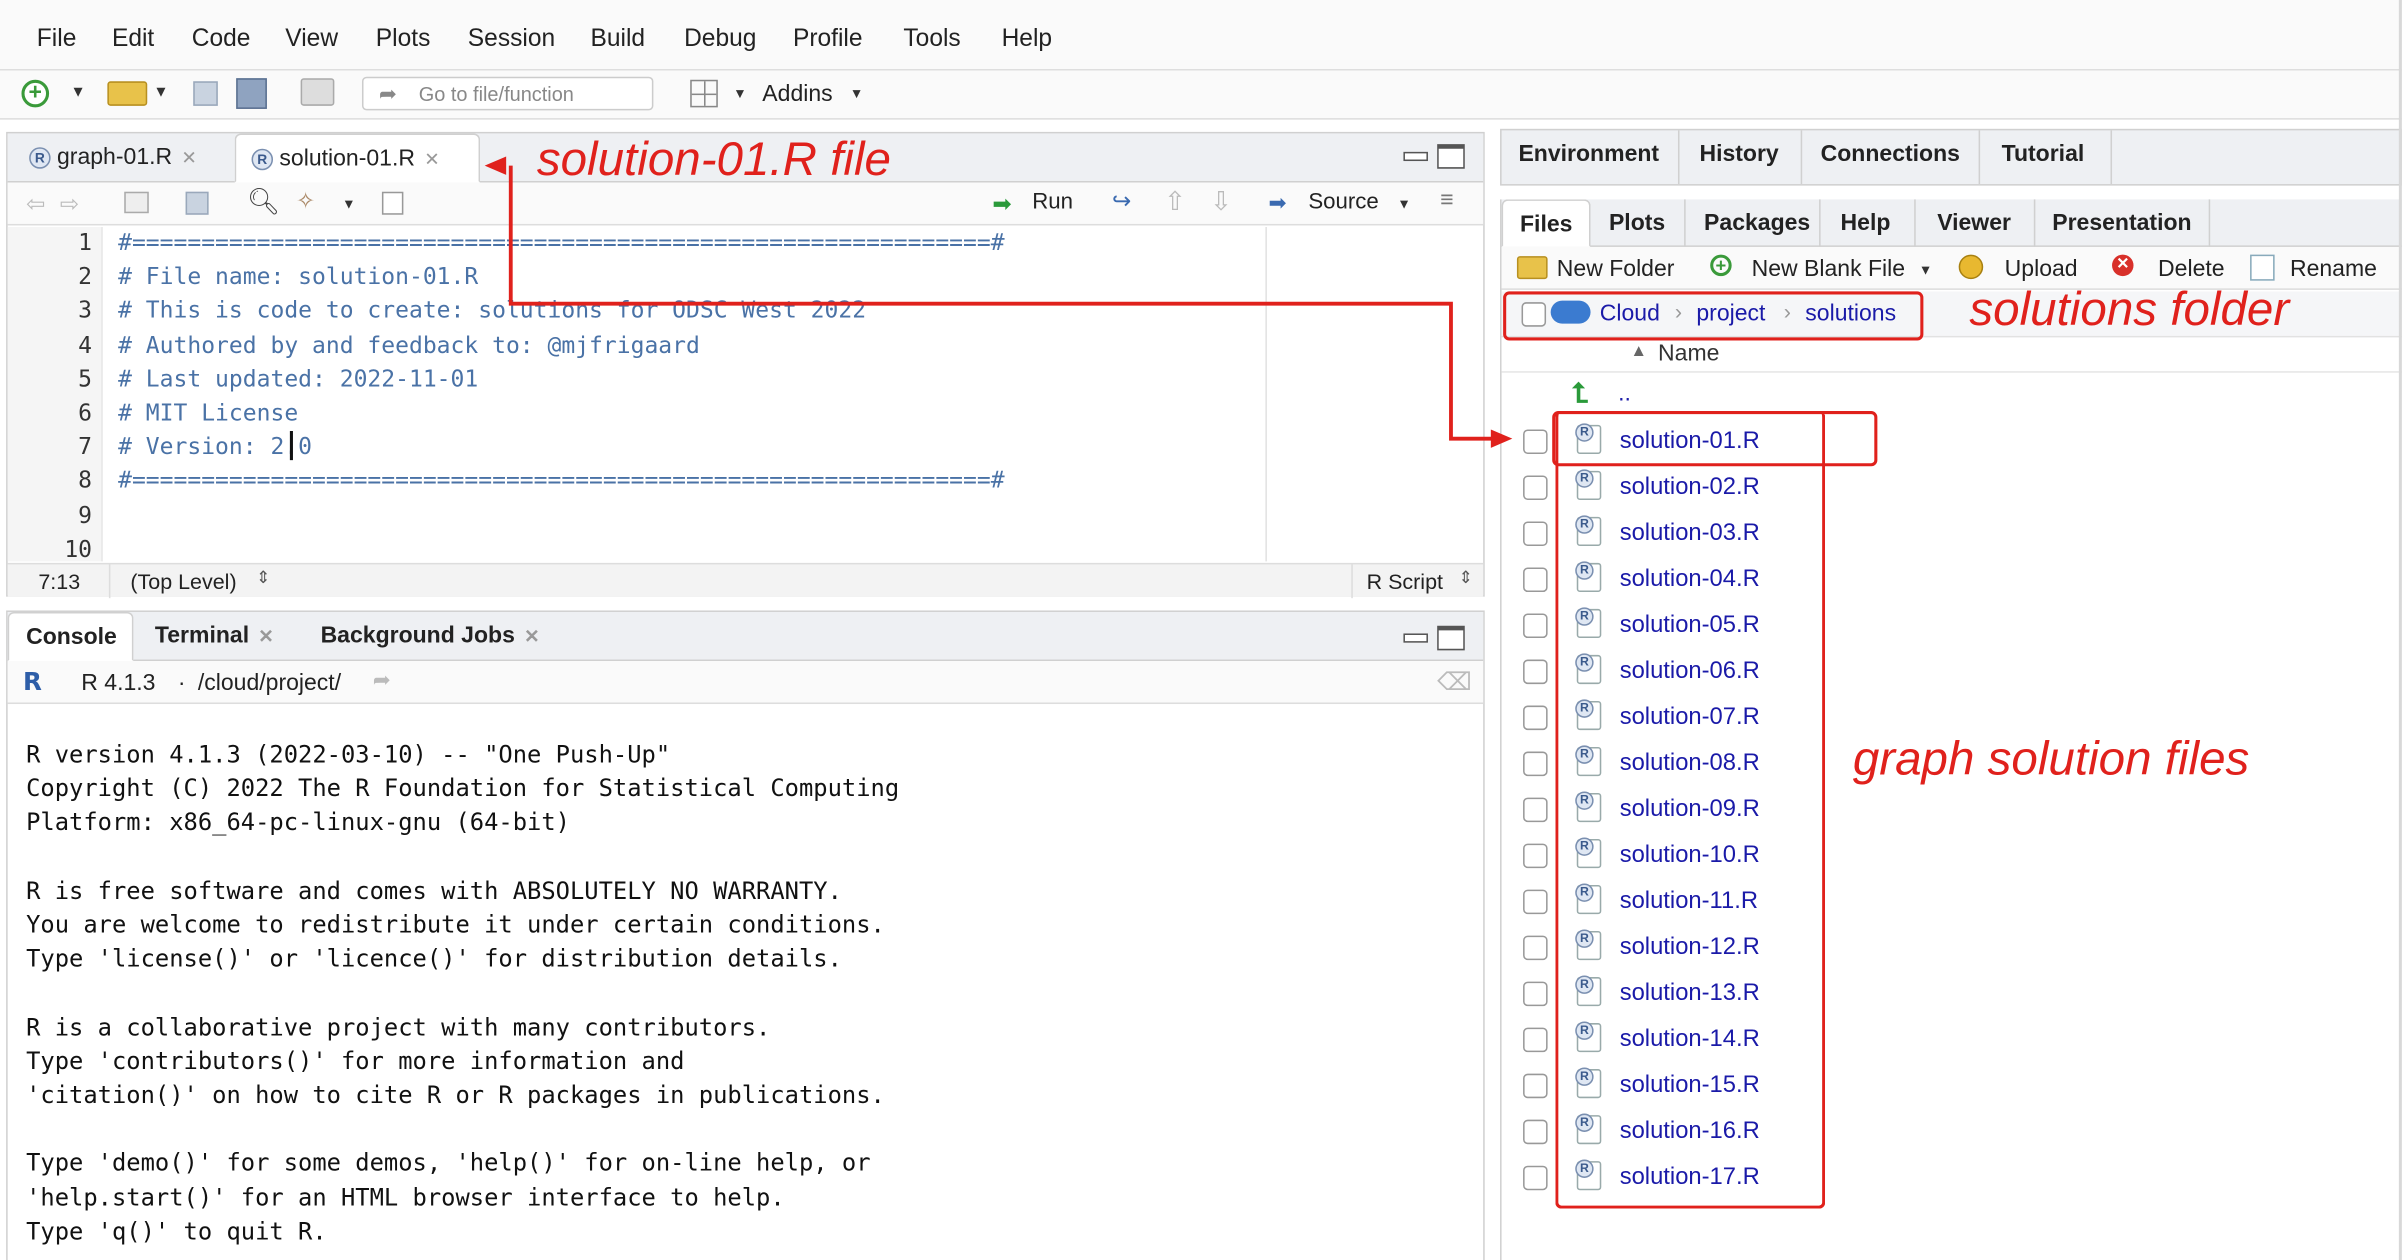 The image size is (2402, 1260). What do you see at coordinates (2129, 309) in the screenshot?
I see `annotation-folder-label: solutions folder` at bounding box center [2129, 309].